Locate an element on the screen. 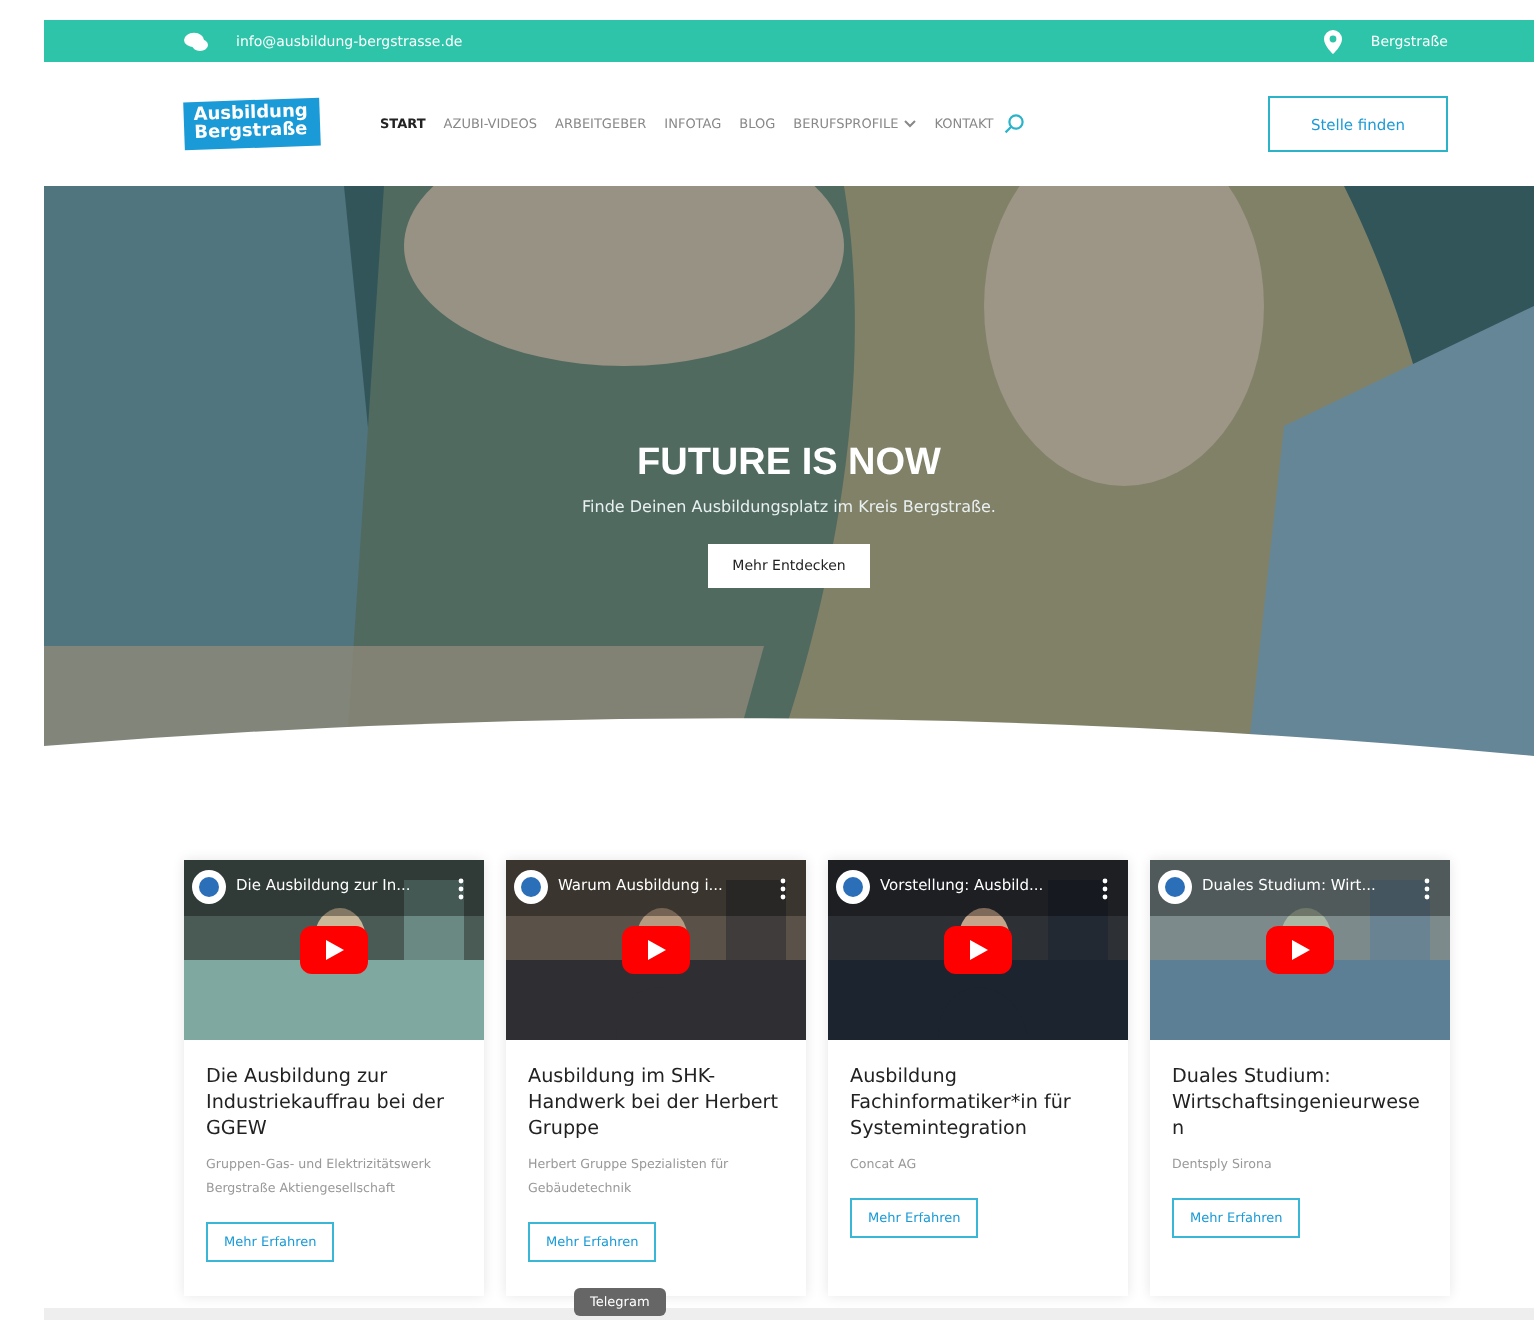 The height and width of the screenshot is (1320, 1534). hero-title: FUTURE IS NOW is located at coordinates (789, 464).